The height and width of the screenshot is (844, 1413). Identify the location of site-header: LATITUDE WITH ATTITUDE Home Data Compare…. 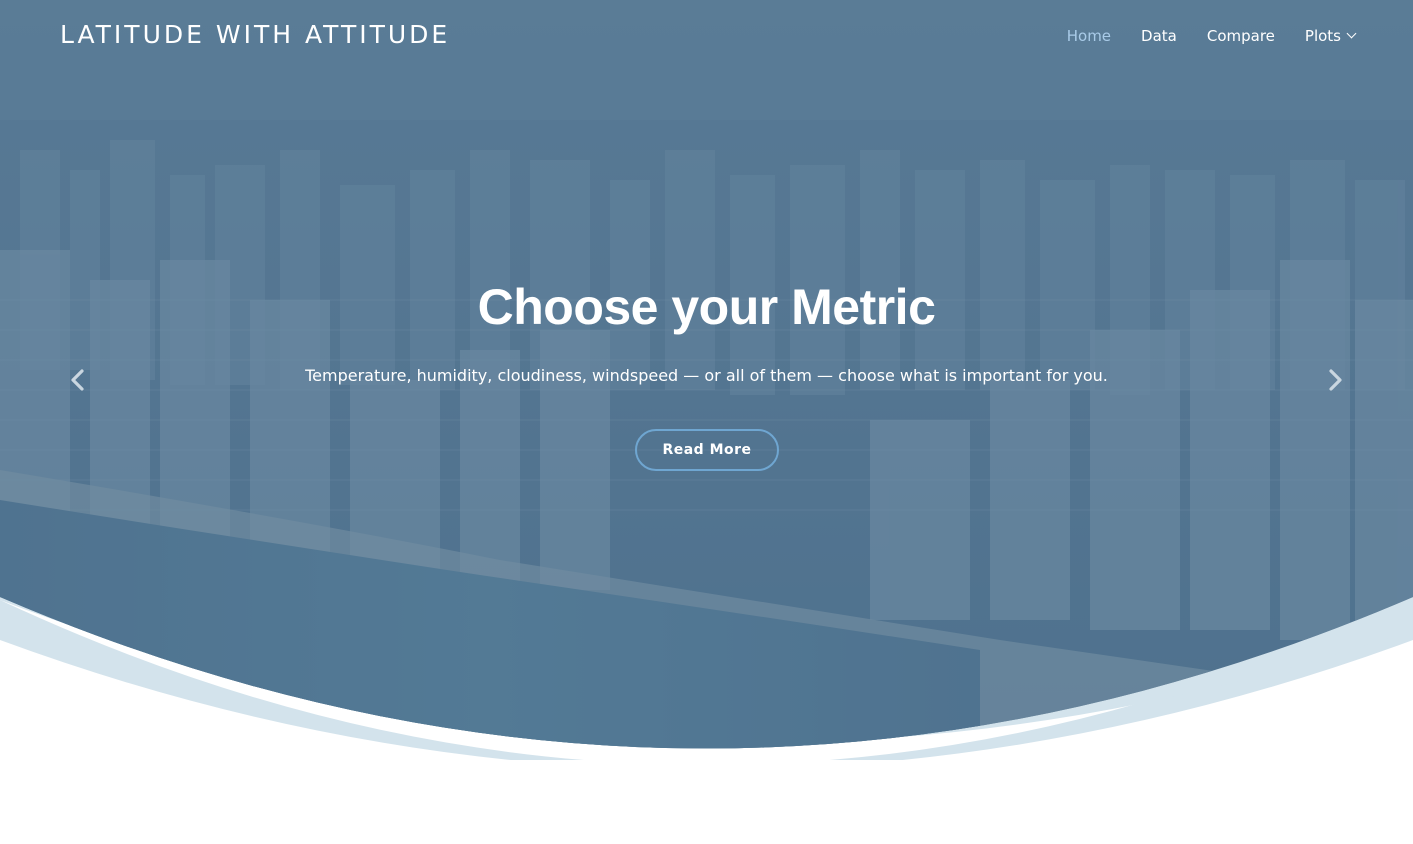
(706, 36).